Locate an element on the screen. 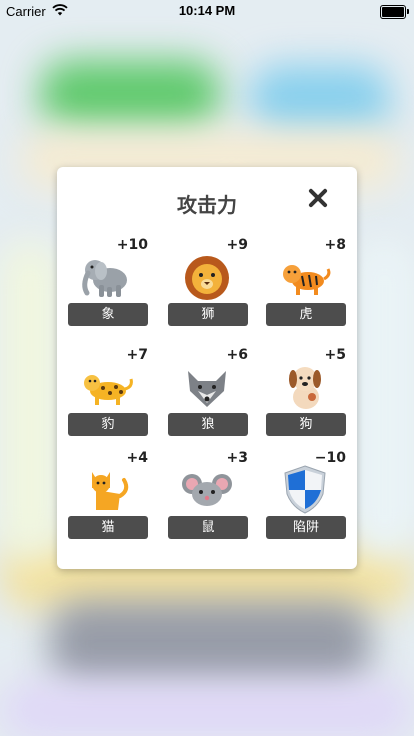 This screenshot has height=736, width=414. dog-icon is located at coordinates (305, 386).